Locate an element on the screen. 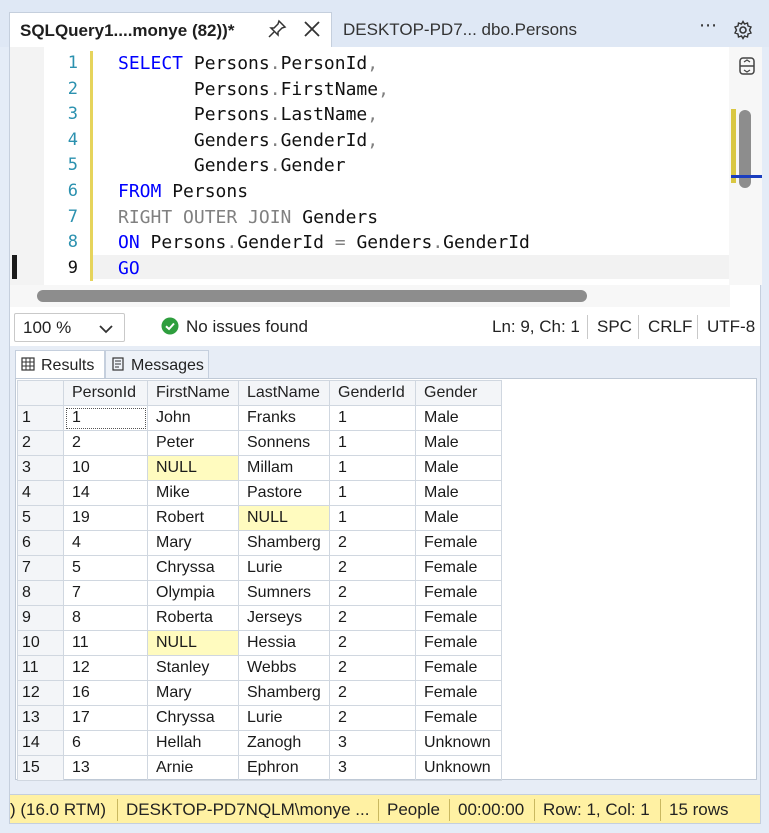 This screenshot has width=769, height=833. row-number-cell: 2 is located at coordinates (40, 443).